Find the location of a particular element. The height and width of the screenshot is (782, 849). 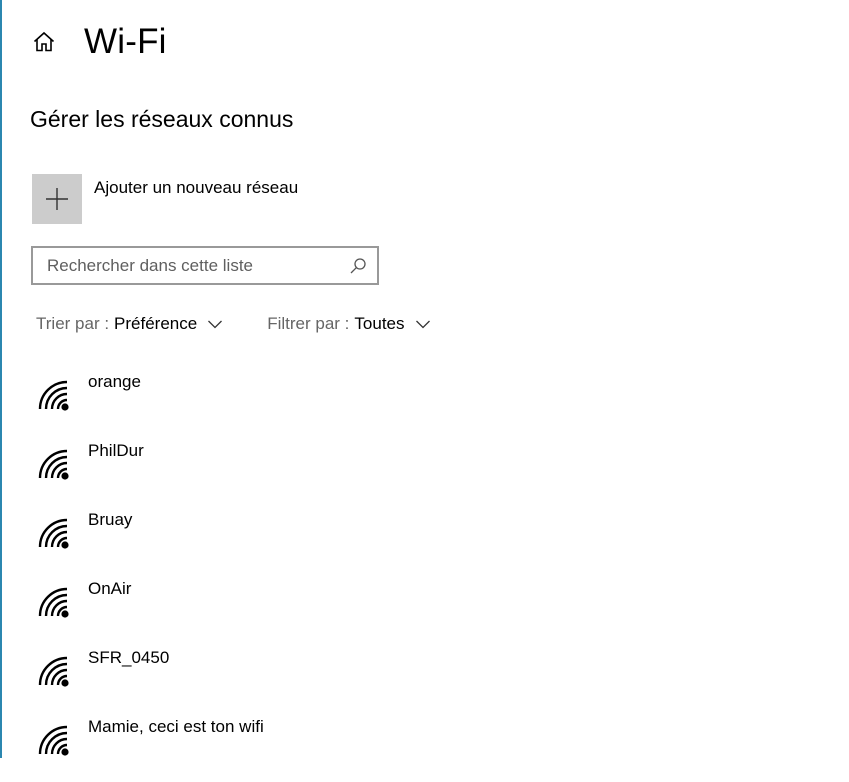

search-icon is located at coordinates (358, 266).